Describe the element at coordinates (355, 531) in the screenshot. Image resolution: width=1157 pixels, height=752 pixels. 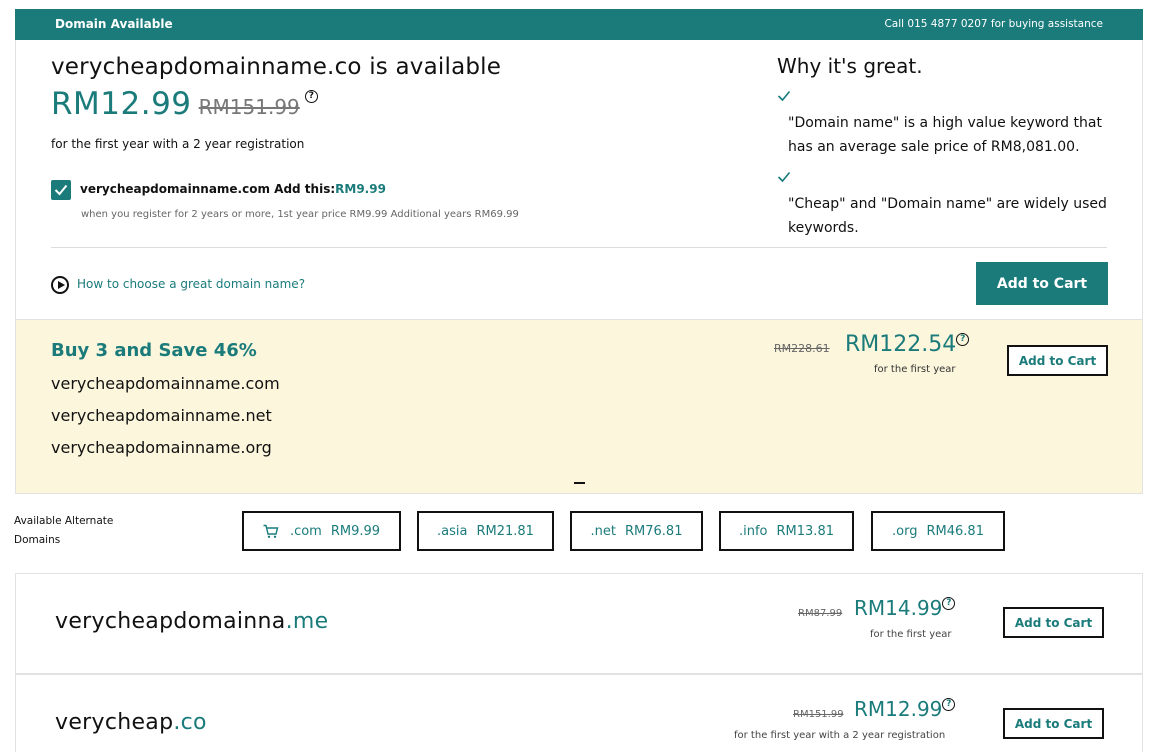
I see `chip-price: RM9.99` at that location.